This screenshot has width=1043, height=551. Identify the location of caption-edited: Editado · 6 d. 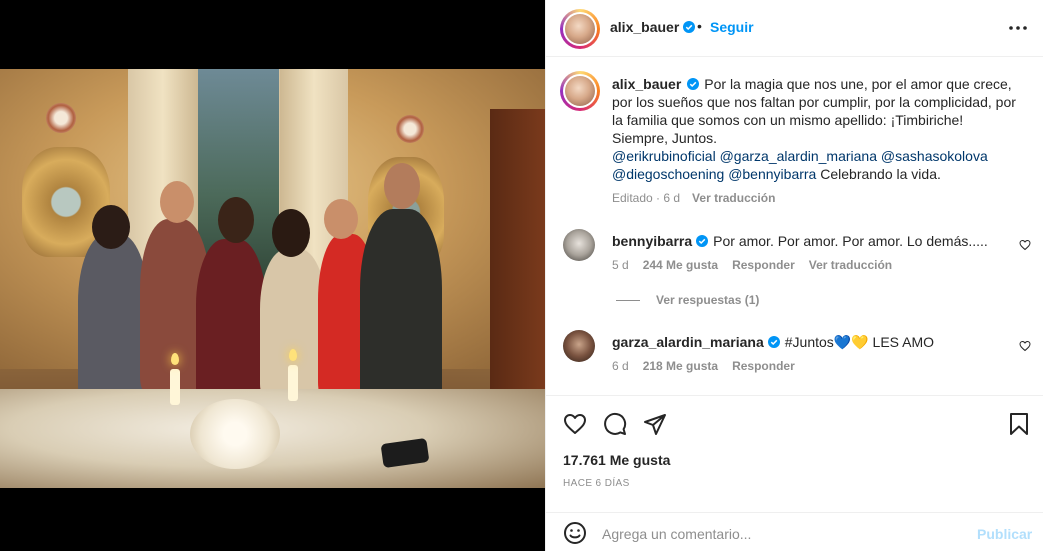
(646, 198).